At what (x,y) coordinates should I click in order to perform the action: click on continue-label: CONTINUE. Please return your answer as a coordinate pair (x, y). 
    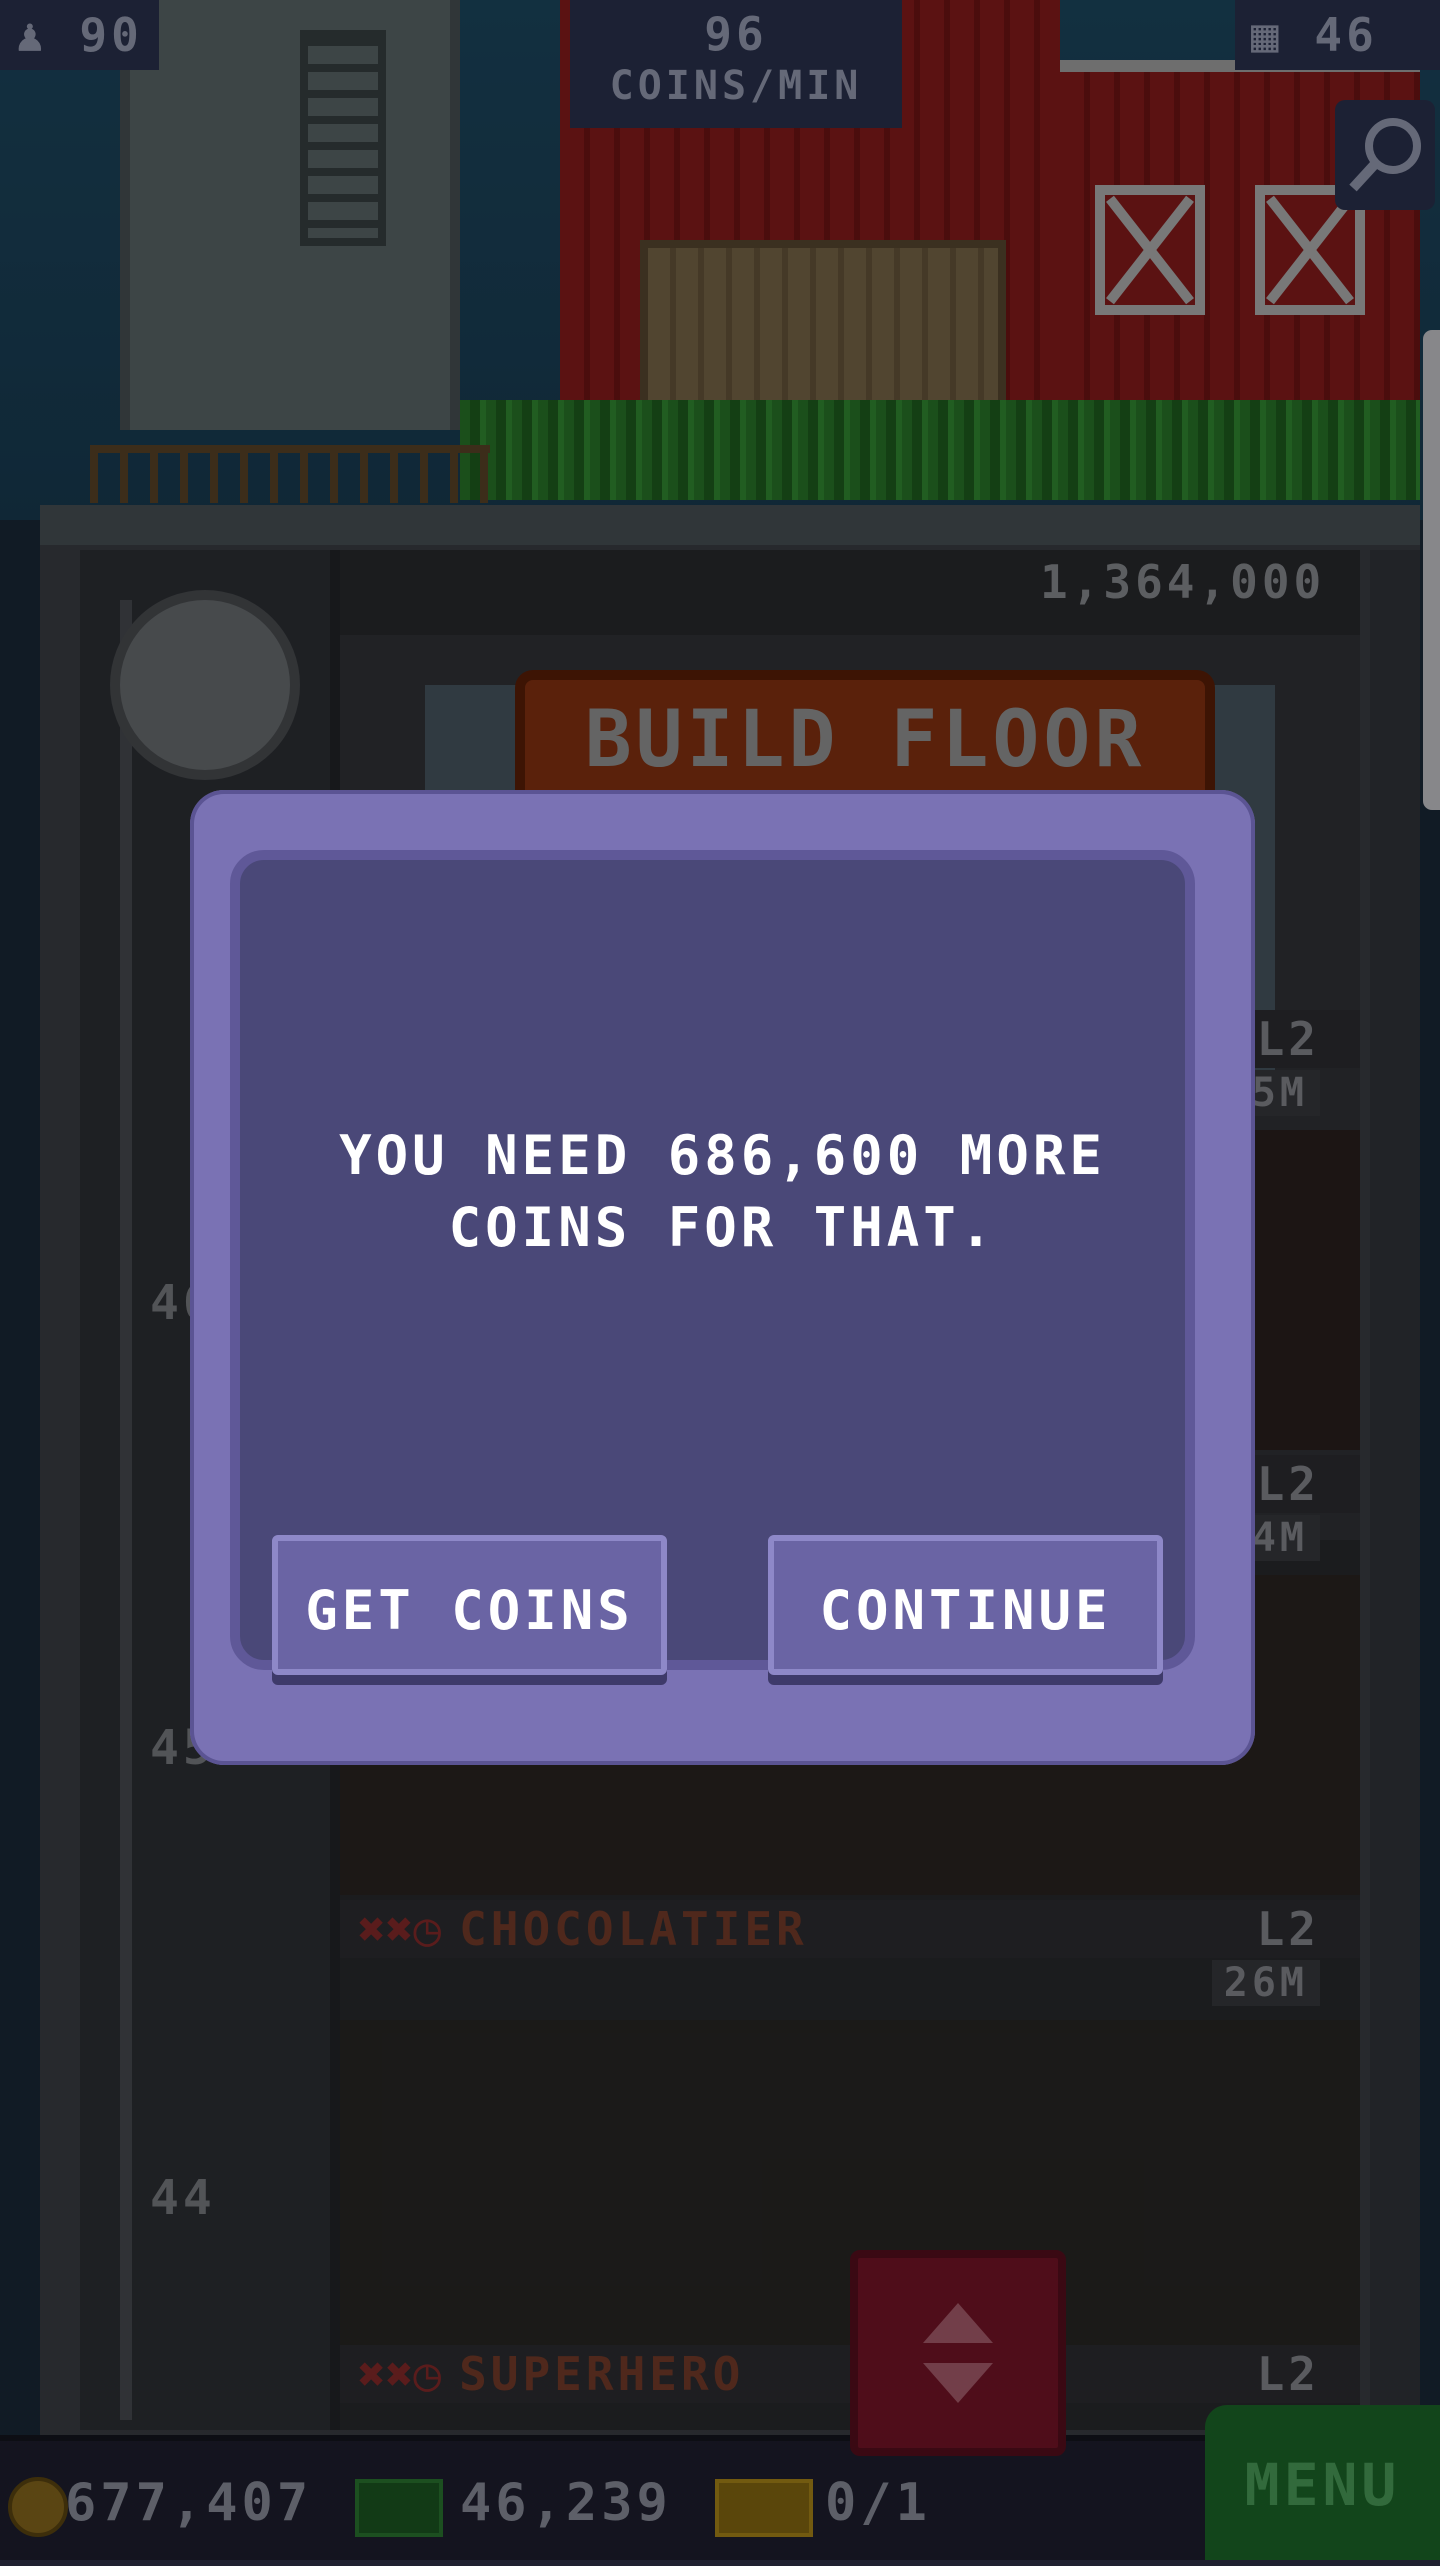
    Looking at the image, I should click on (965, 1610).